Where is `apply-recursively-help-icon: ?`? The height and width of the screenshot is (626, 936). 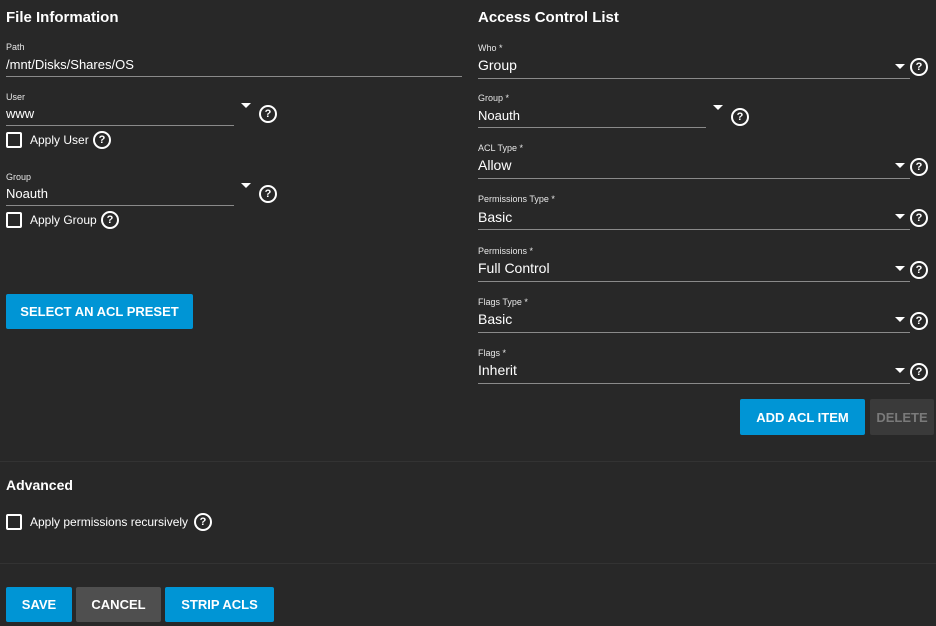 apply-recursively-help-icon: ? is located at coordinates (203, 522).